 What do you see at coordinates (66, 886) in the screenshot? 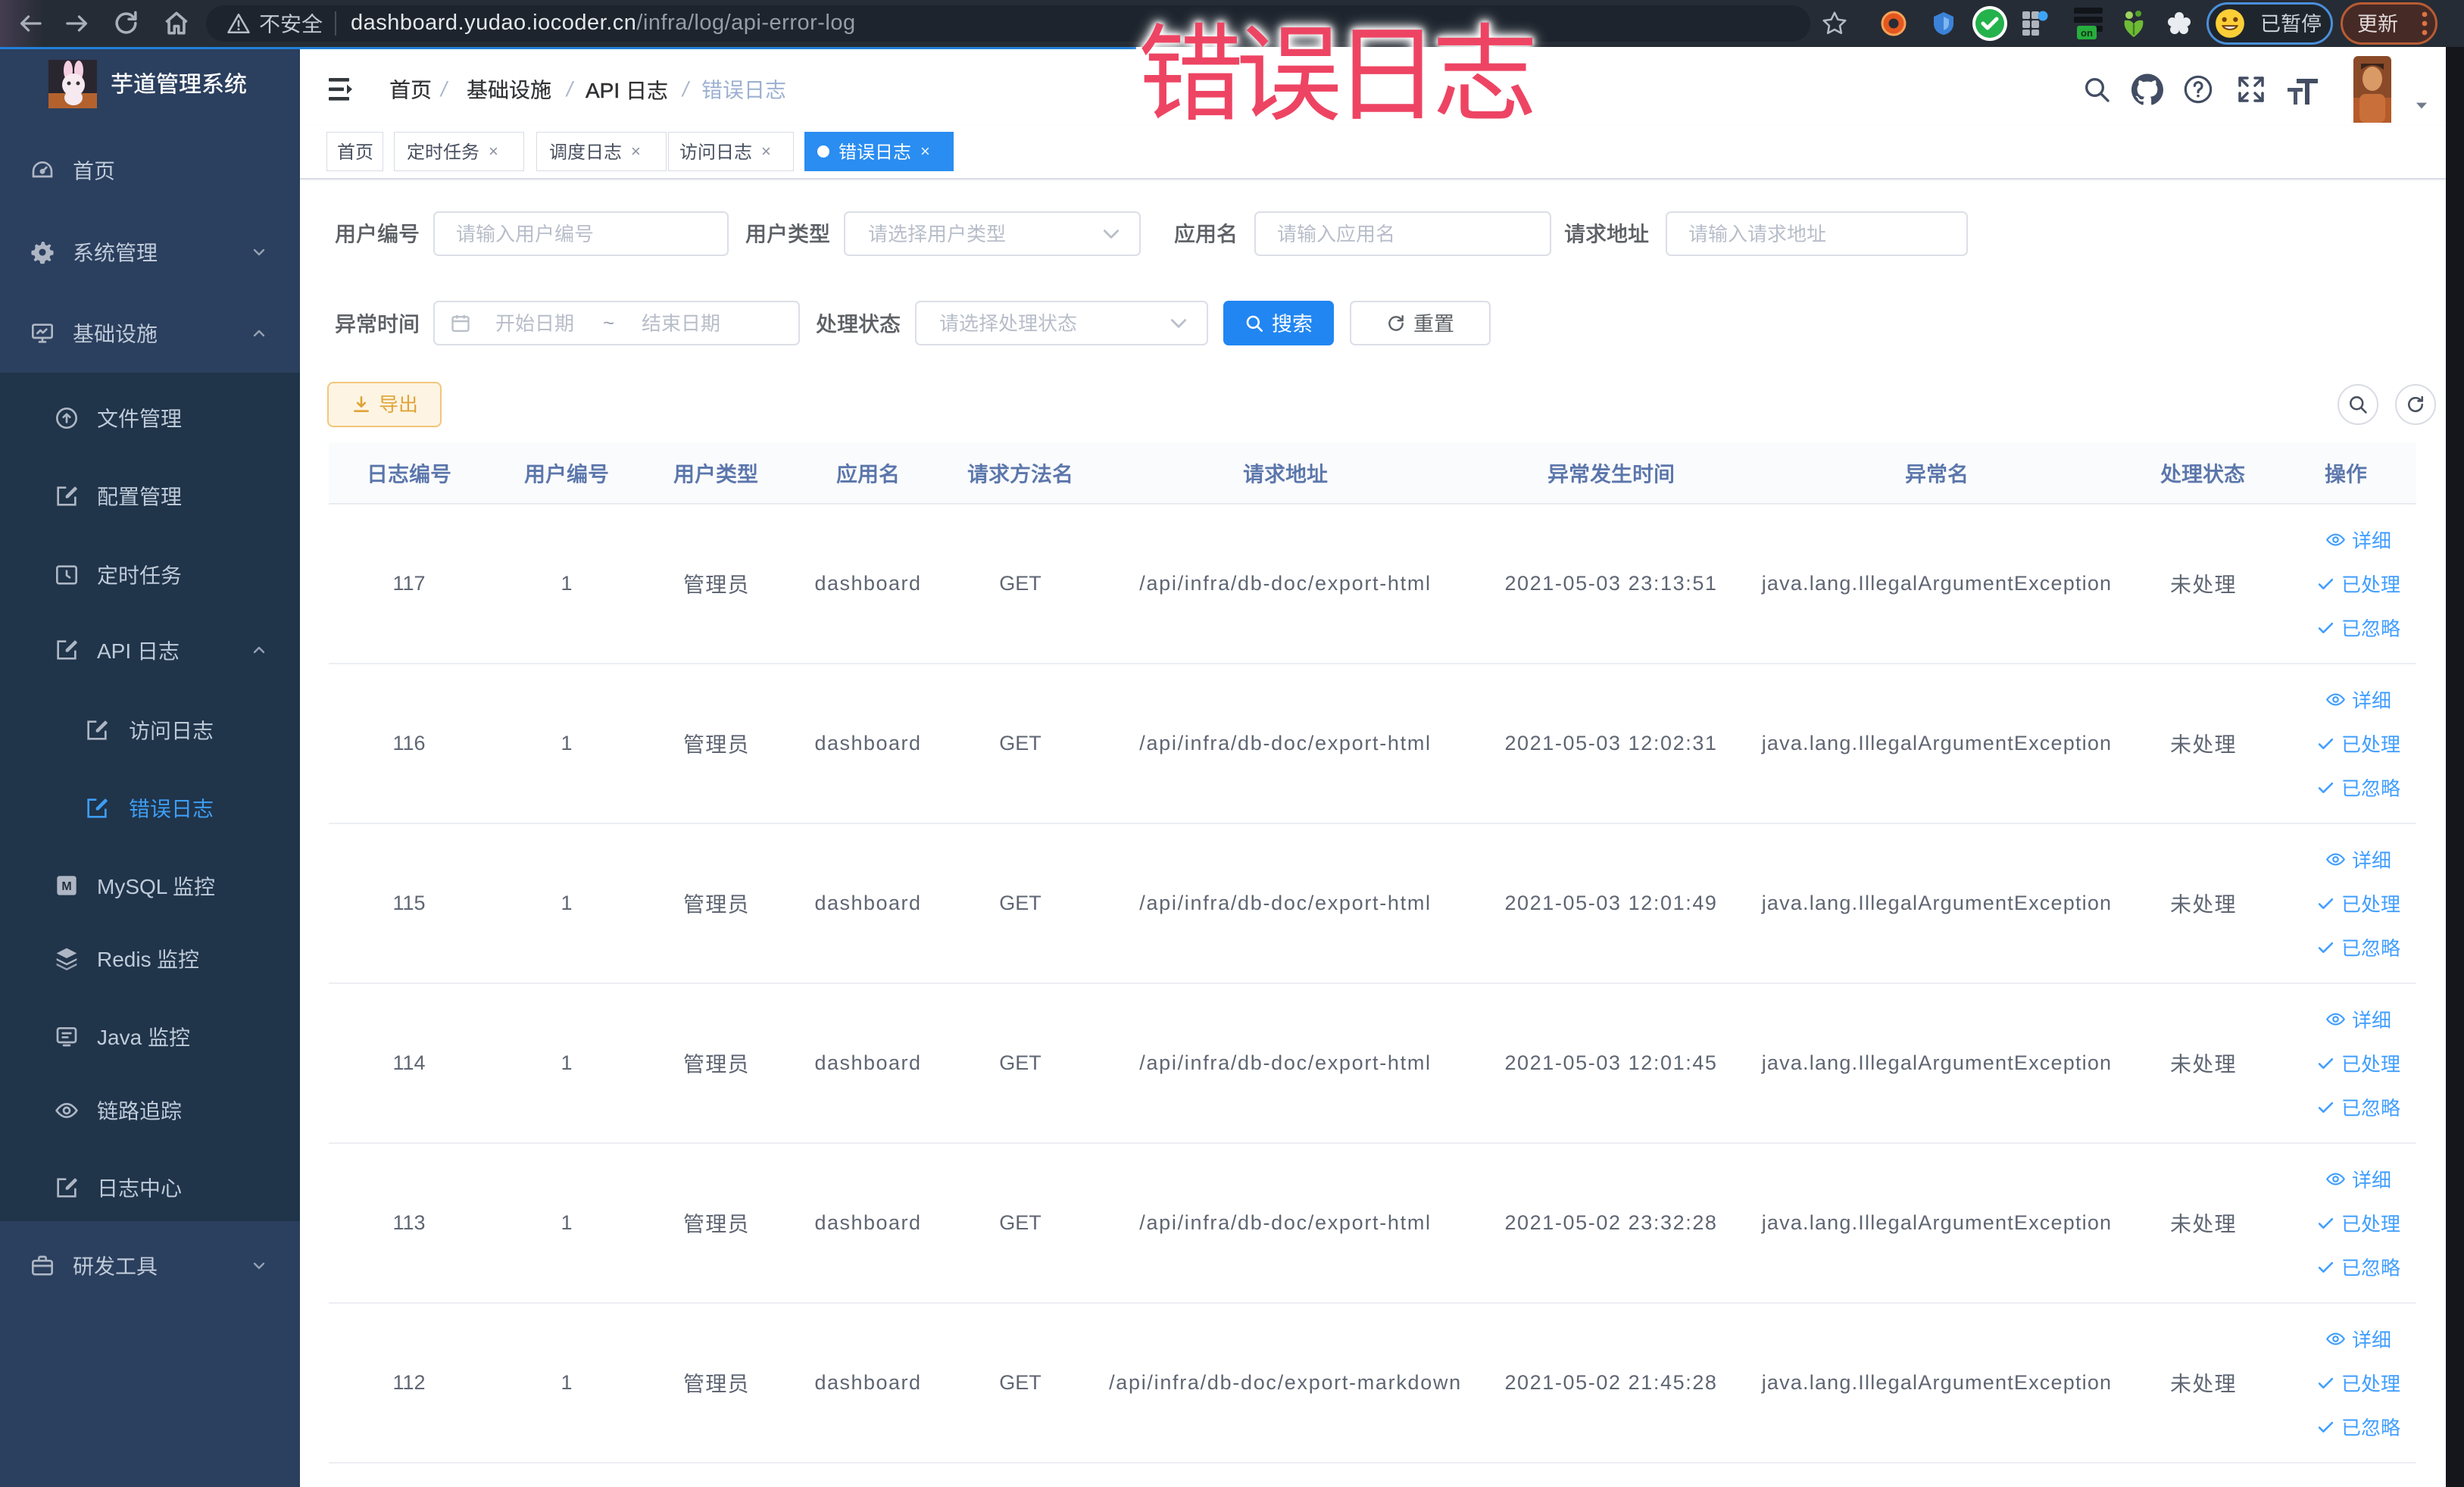
I see `svg-text: M` at bounding box center [66, 886].